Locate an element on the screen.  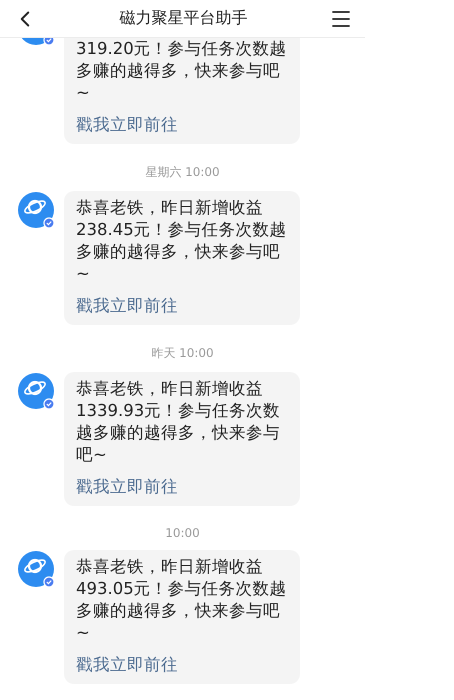
chat-title: 磁力聚星平台助手 is located at coordinates (184, 18).